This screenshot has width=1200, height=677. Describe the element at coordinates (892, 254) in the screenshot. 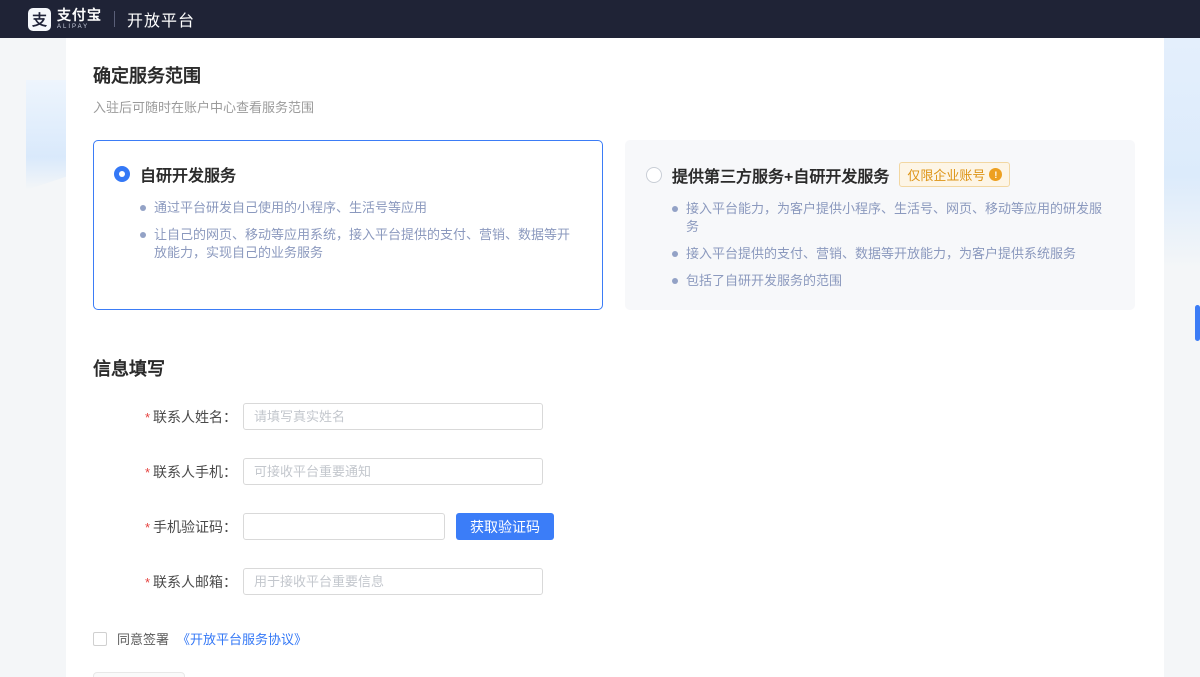

I see `option-point: 接入平台提供的支付、营销、数据等开放能力，为客户提供系统服务` at that location.